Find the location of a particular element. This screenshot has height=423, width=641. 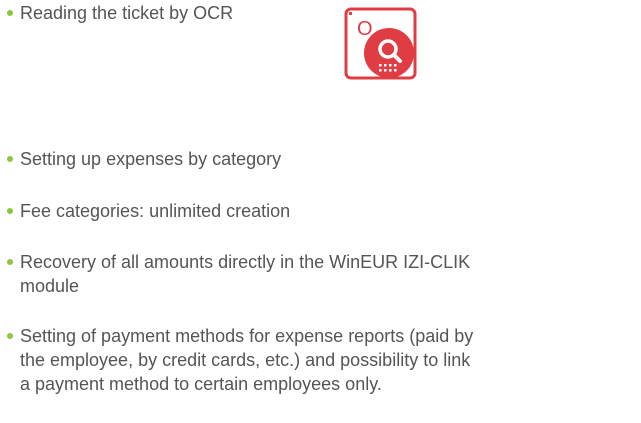

feature-text: Fee categories: unlimited creation is located at coordinates (155, 211).